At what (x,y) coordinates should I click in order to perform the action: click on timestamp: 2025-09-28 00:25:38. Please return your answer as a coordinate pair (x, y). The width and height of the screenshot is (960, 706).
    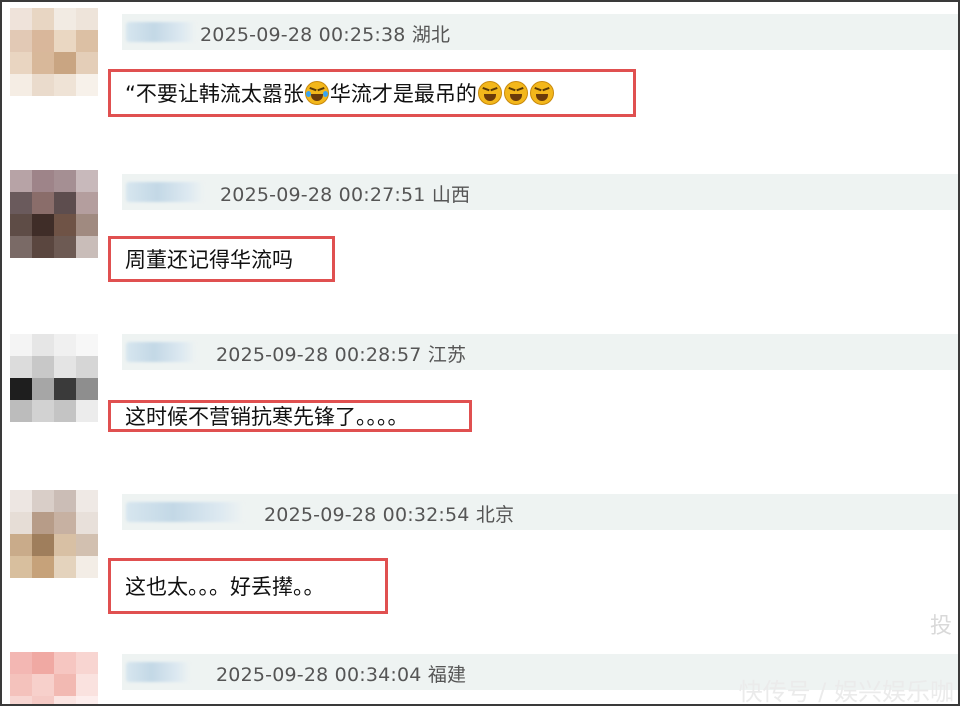
    Looking at the image, I should click on (303, 35).